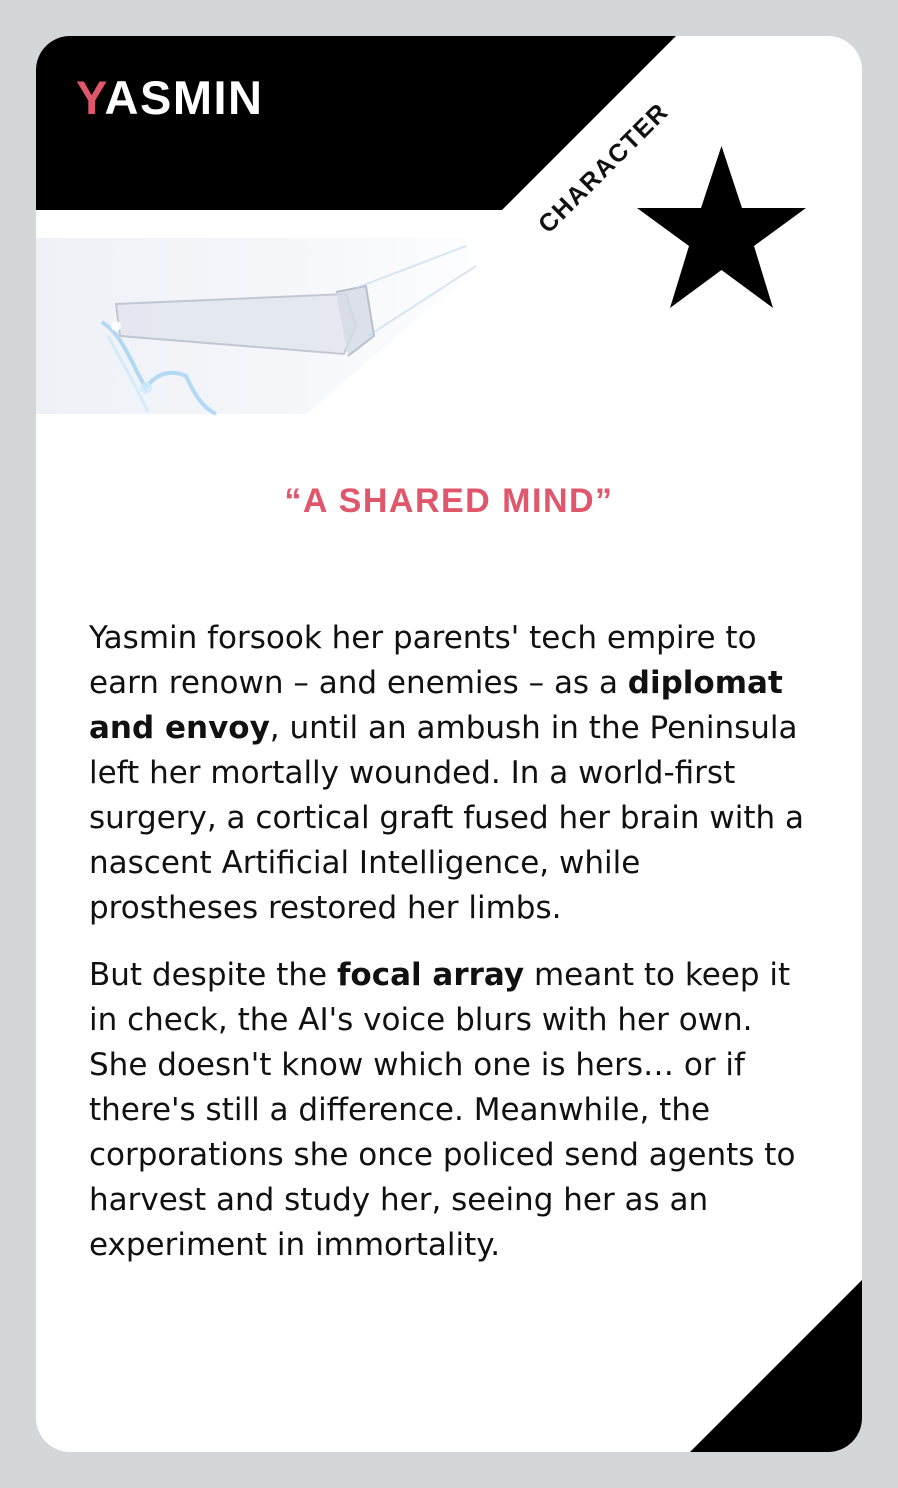  I want to click on text-run: But despite the, so click(213, 975).